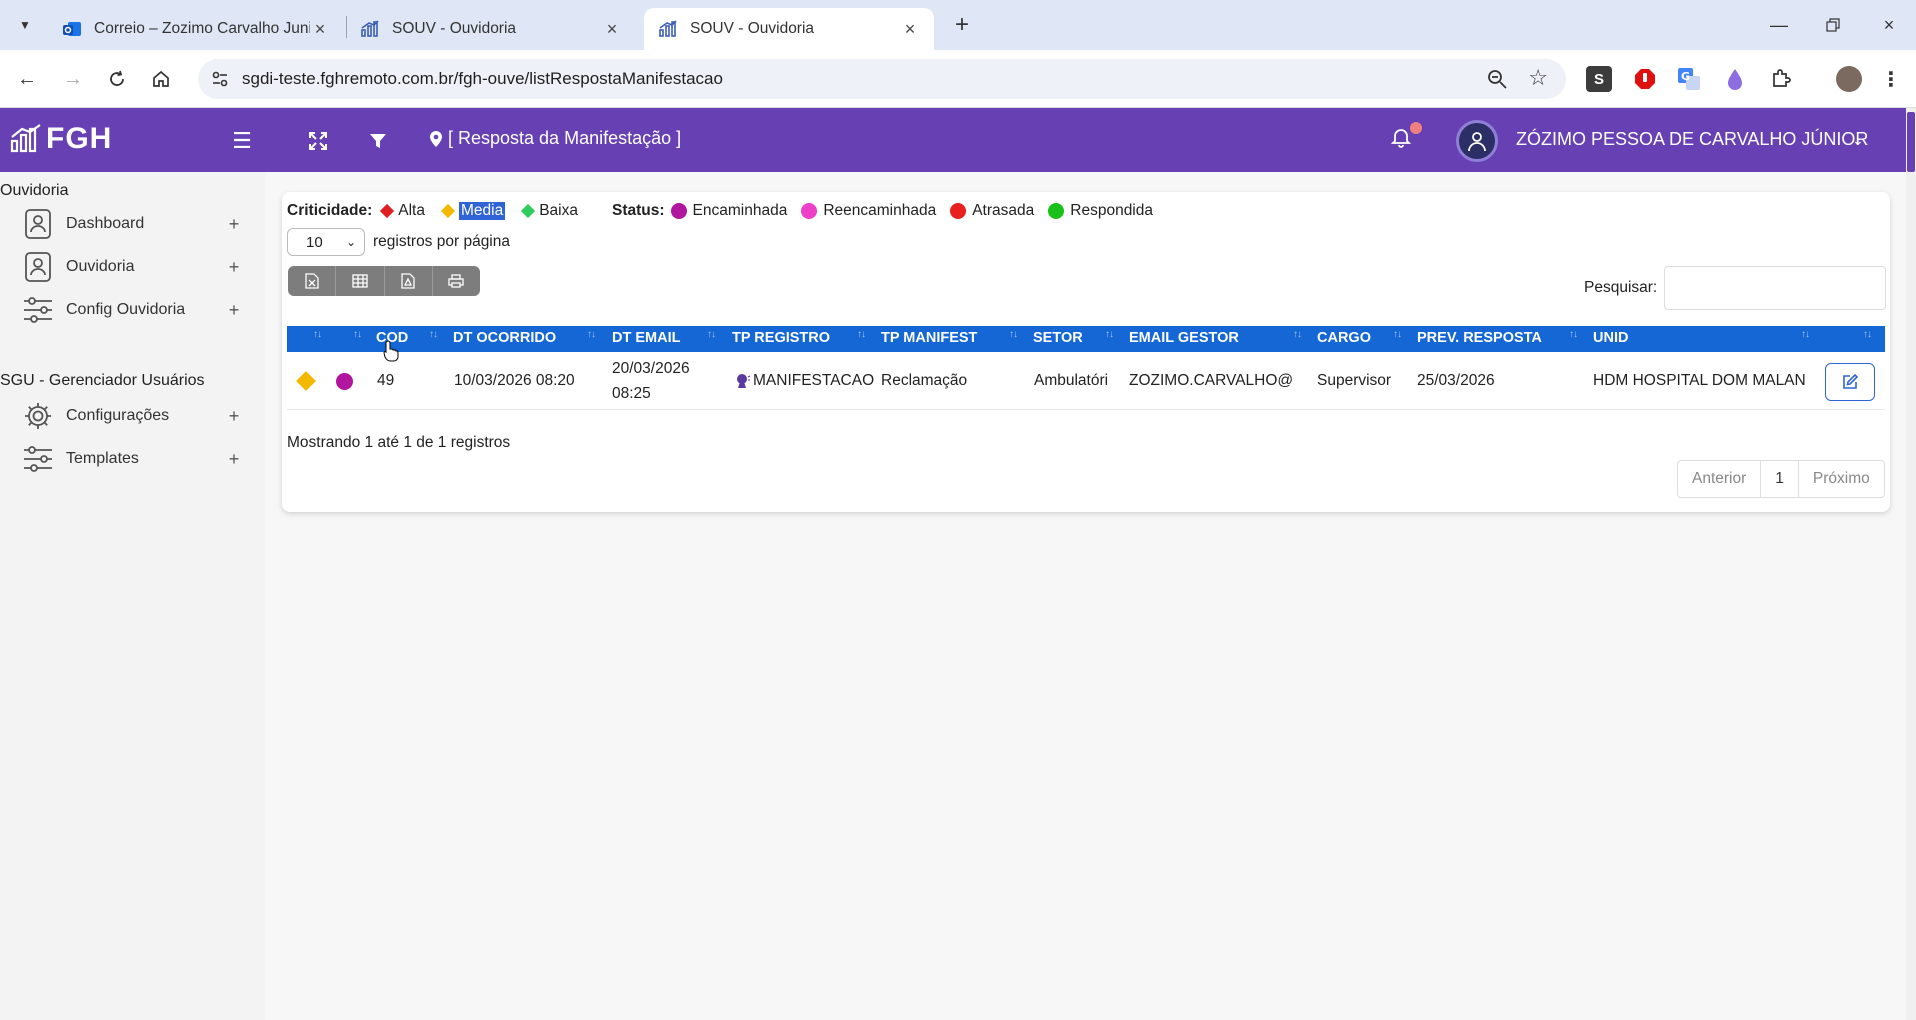 Image resolution: width=1916 pixels, height=1020 pixels. I want to click on per-page-select: 10 ⌄, so click(326, 242).